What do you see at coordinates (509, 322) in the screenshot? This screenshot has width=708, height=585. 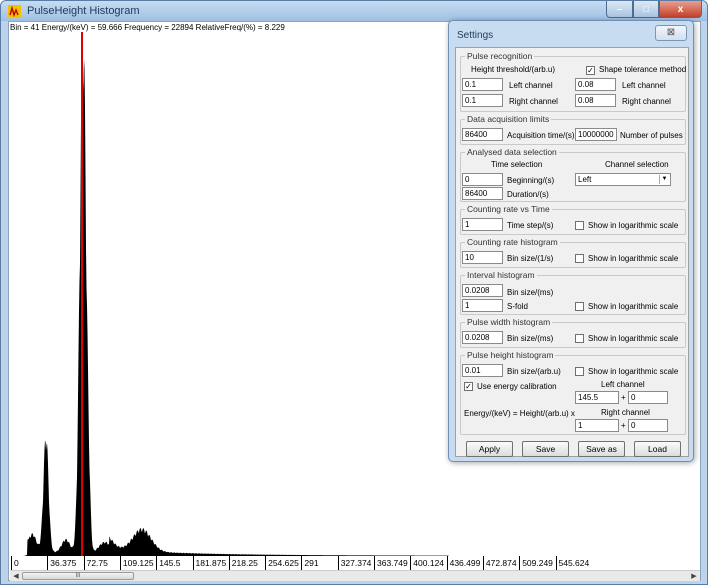 I see `group-title: Pulse width histogram` at bounding box center [509, 322].